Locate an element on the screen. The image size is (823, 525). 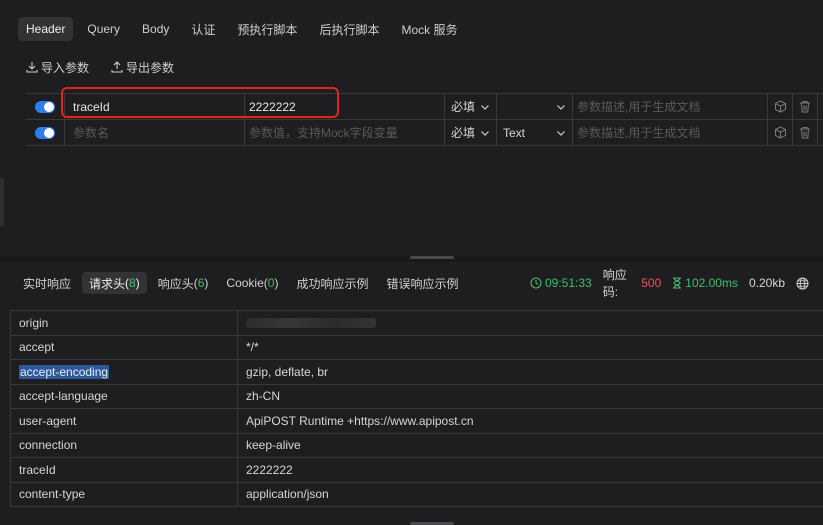
response-size: 0.20kb is located at coordinates (767, 283).